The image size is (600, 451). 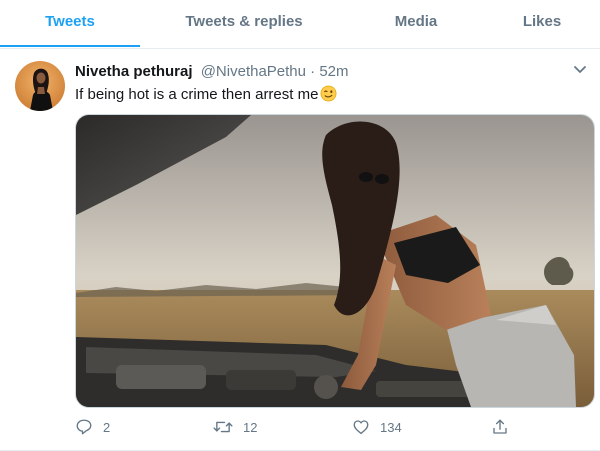 I want to click on share-icon, so click(x=500, y=427).